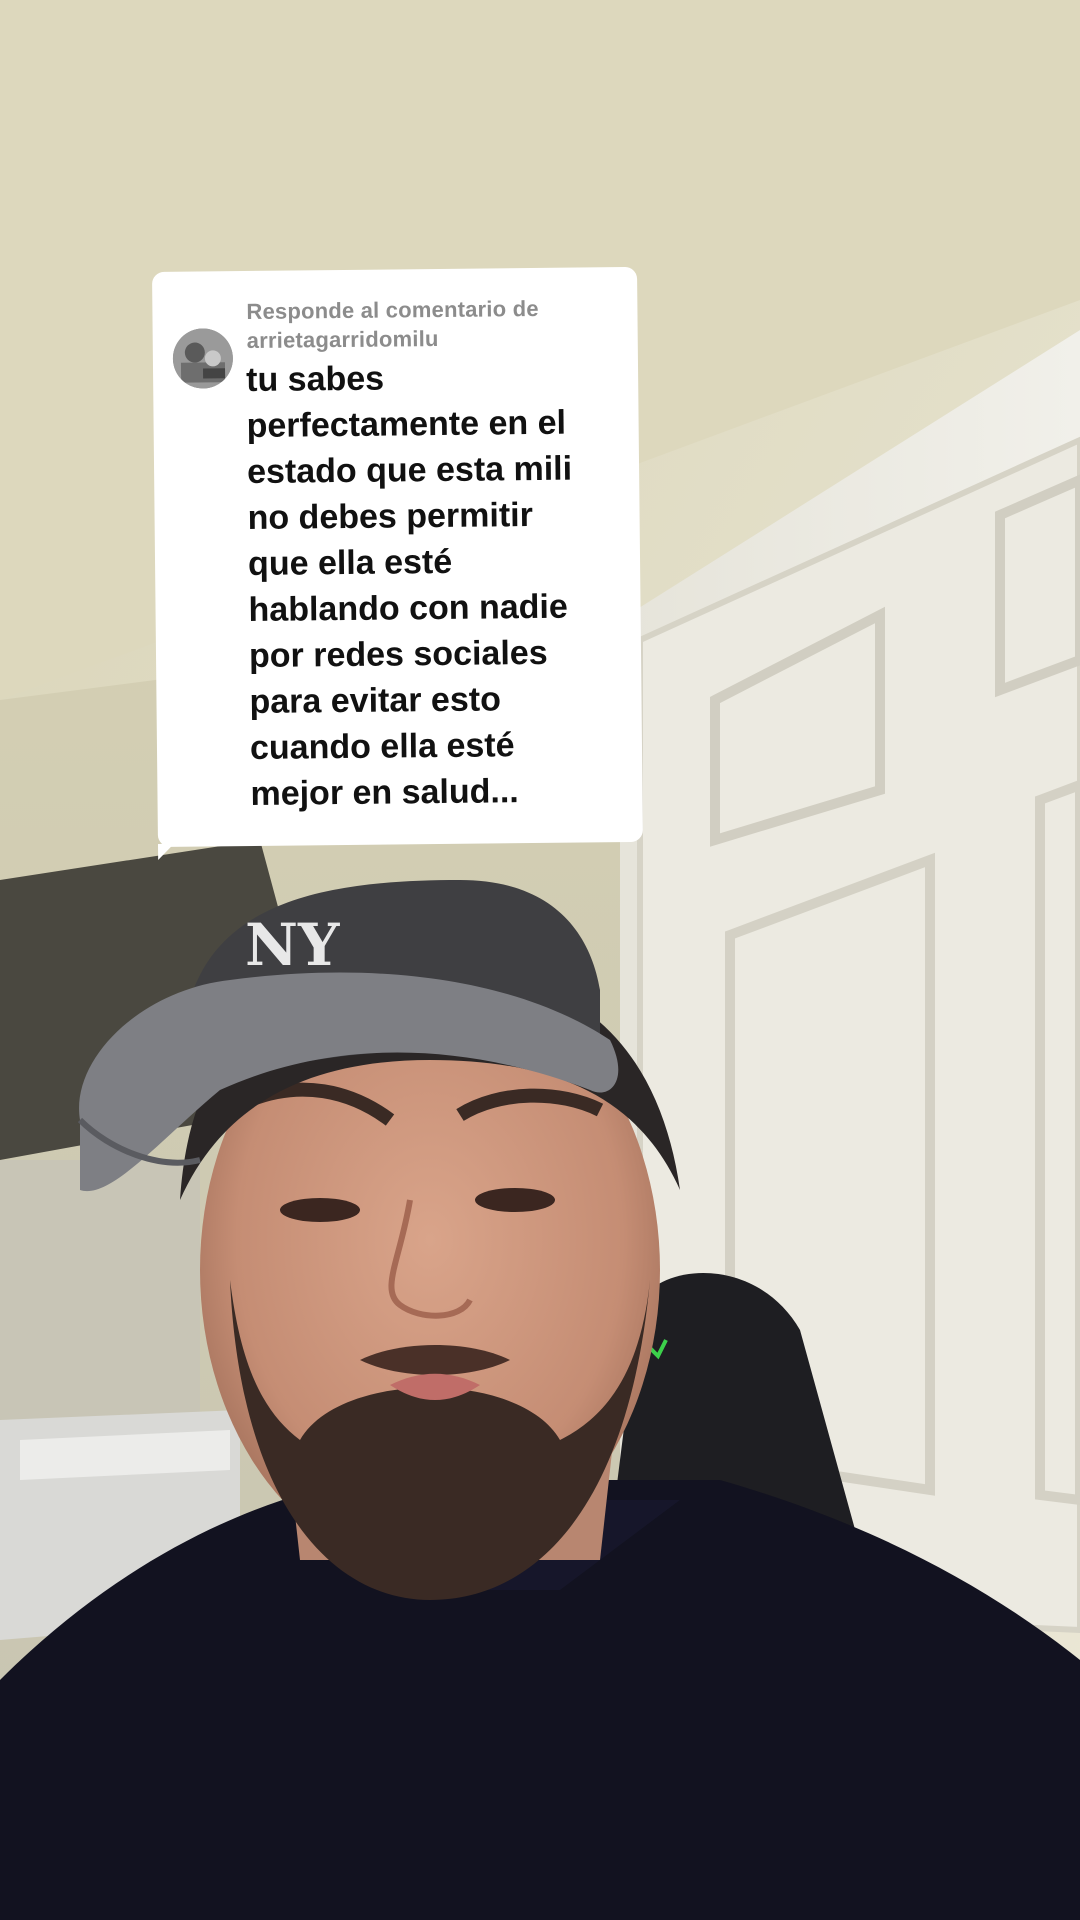 The width and height of the screenshot is (1080, 1920). Describe the element at coordinates (382, 746) in the screenshot. I see `comment-line: cuando ella esté` at that location.